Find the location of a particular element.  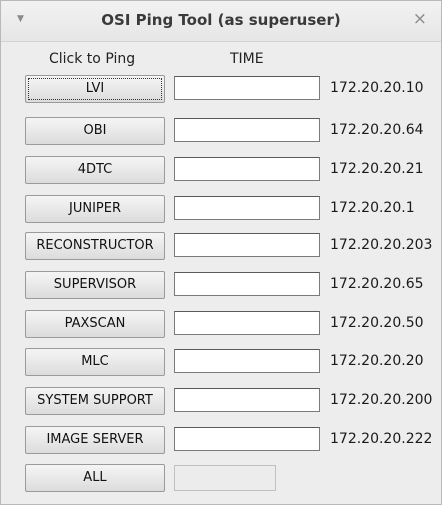

ping-button-lvi: LVI is located at coordinates (95, 89).